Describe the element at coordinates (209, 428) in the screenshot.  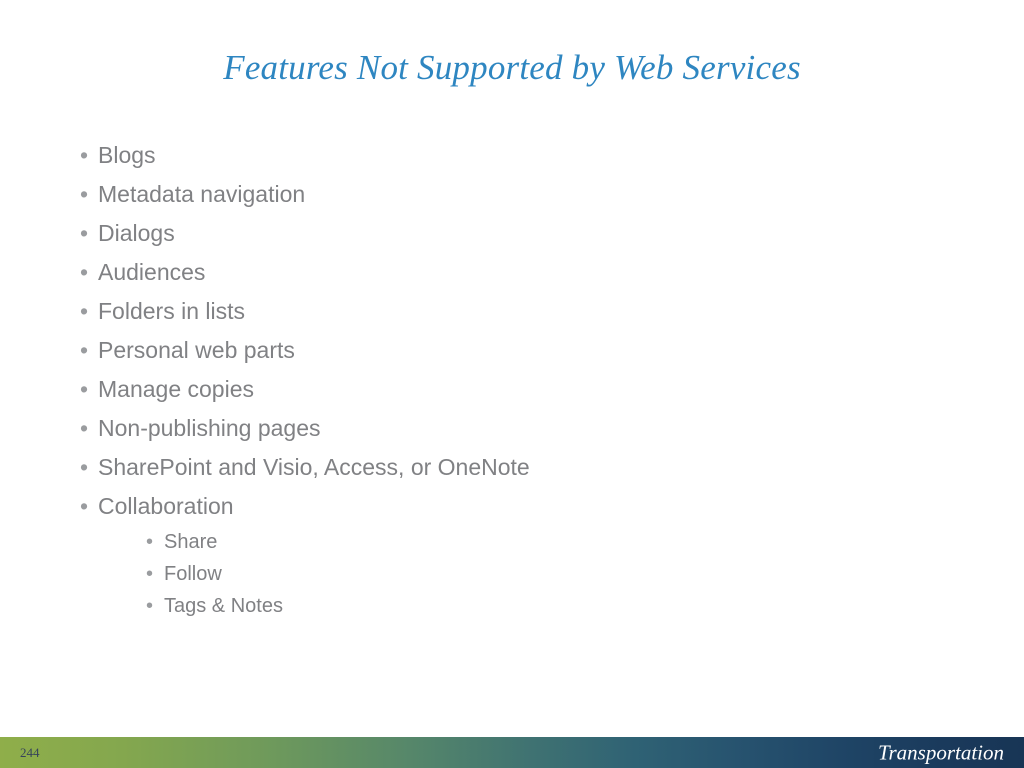
I see `bullet-label: Non-publishing pages` at that location.